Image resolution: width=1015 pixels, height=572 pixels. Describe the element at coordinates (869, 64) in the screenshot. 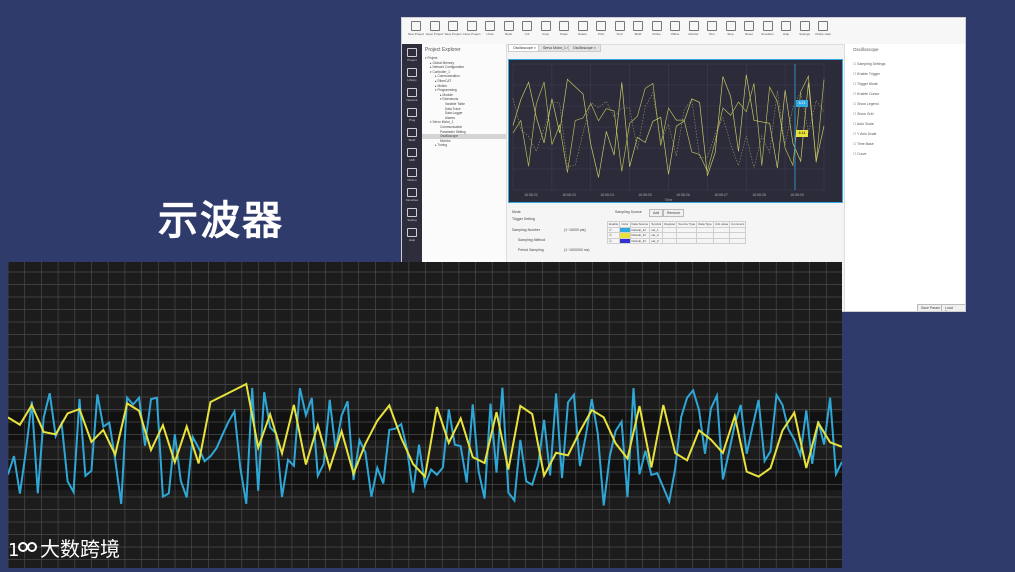

I see `property-item: ☐ Sampling Settings` at that location.